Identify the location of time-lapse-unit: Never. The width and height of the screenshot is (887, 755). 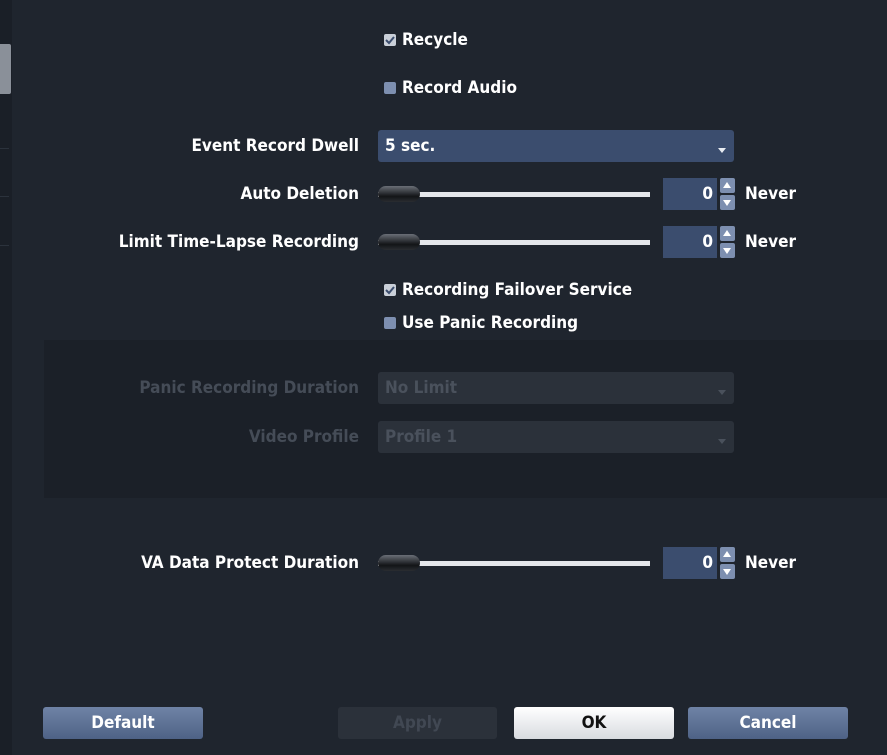
(771, 242).